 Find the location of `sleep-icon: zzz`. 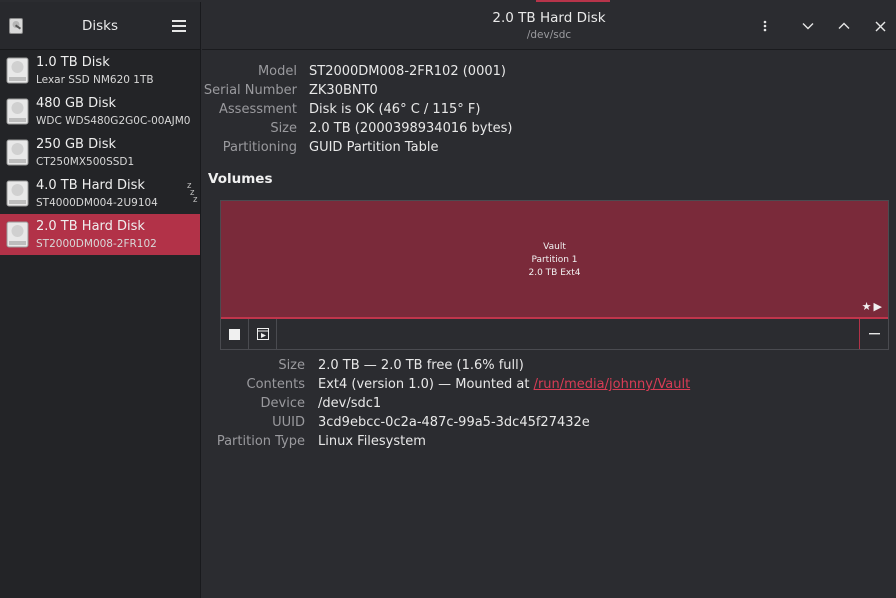

sleep-icon: zzz is located at coordinates (192, 193).